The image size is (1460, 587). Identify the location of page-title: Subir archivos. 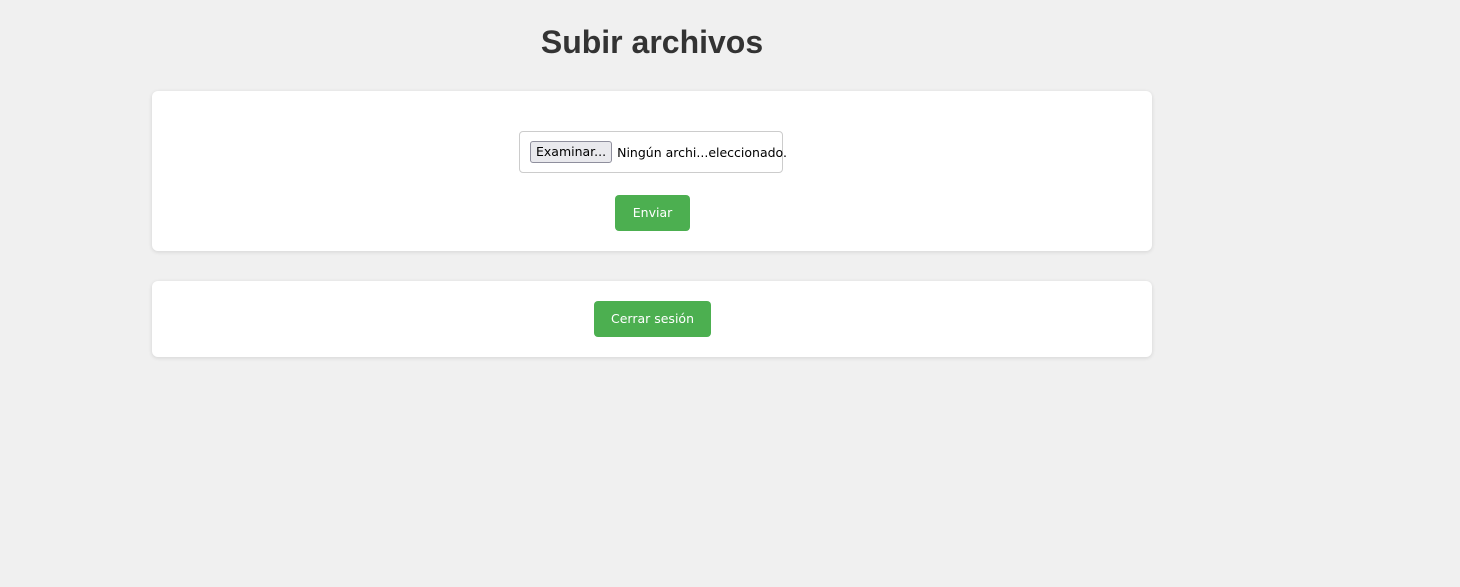
(652, 42).